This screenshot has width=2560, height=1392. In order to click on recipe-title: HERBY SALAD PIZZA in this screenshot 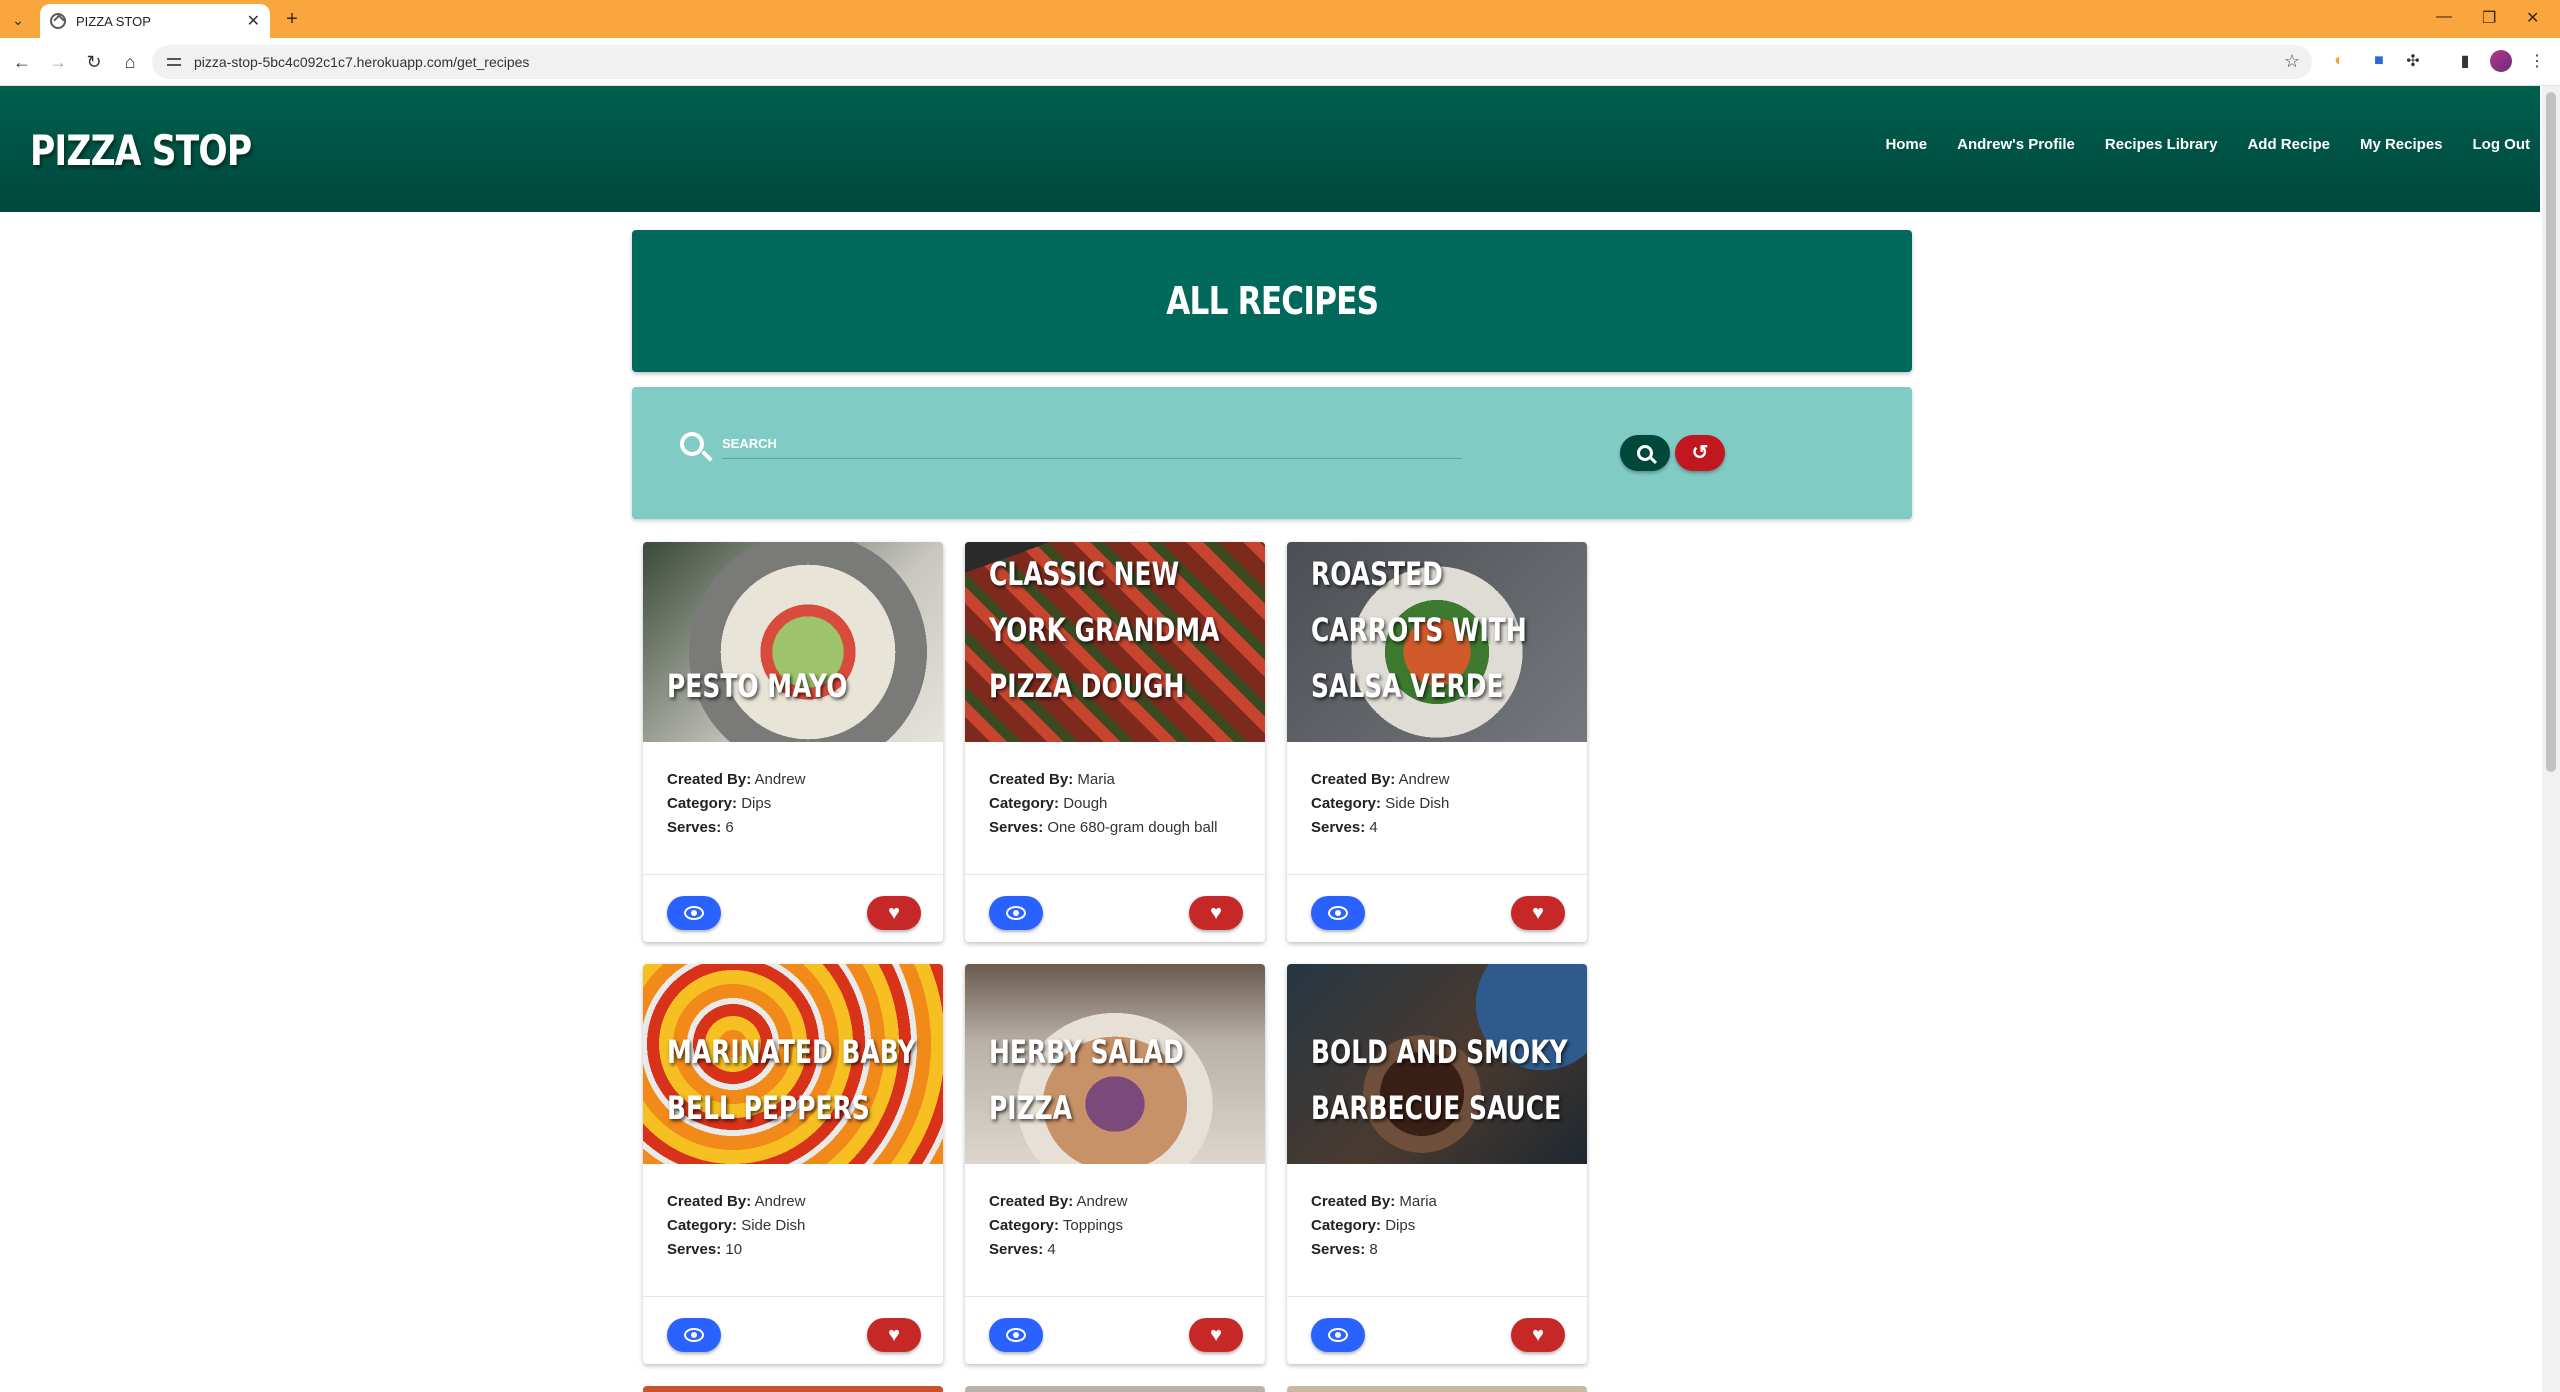, I will do `click(1086, 1080)`.